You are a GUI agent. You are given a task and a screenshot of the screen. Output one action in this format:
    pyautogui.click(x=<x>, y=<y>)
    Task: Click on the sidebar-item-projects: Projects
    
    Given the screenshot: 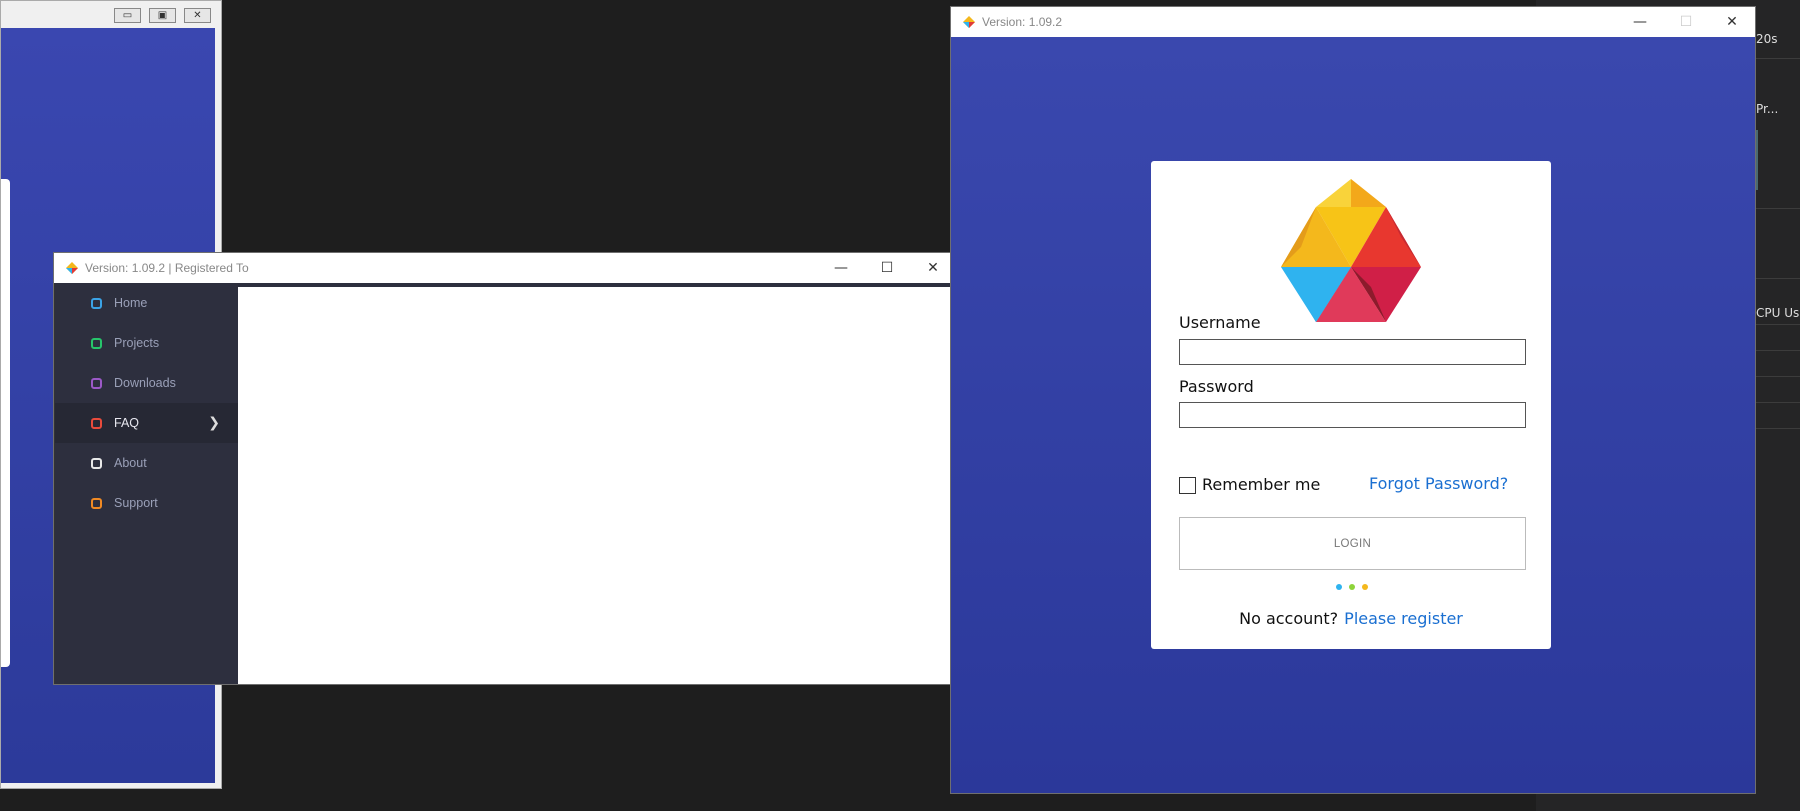 What is the action you would take?
    pyautogui.click(x=146, y=343)
    